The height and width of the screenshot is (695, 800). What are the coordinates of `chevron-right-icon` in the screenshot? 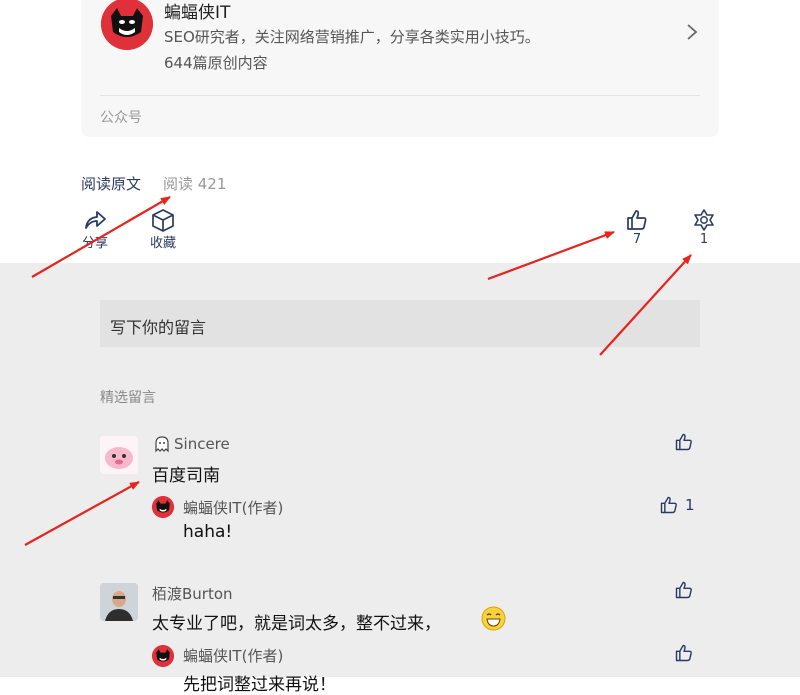 It's located at (692, 32).